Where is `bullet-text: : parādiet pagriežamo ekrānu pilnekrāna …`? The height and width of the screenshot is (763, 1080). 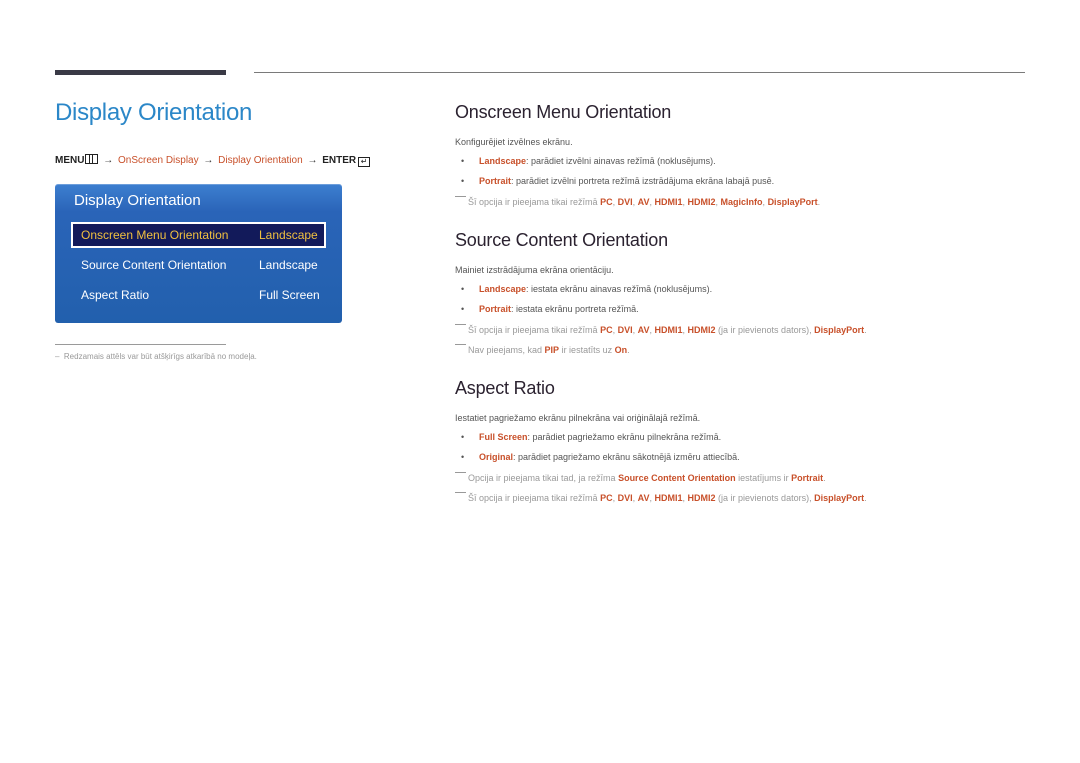
bullet-text: : parādiet pagriežamo ekrānu pilnekrāna … is located at coordinates (624, 437).